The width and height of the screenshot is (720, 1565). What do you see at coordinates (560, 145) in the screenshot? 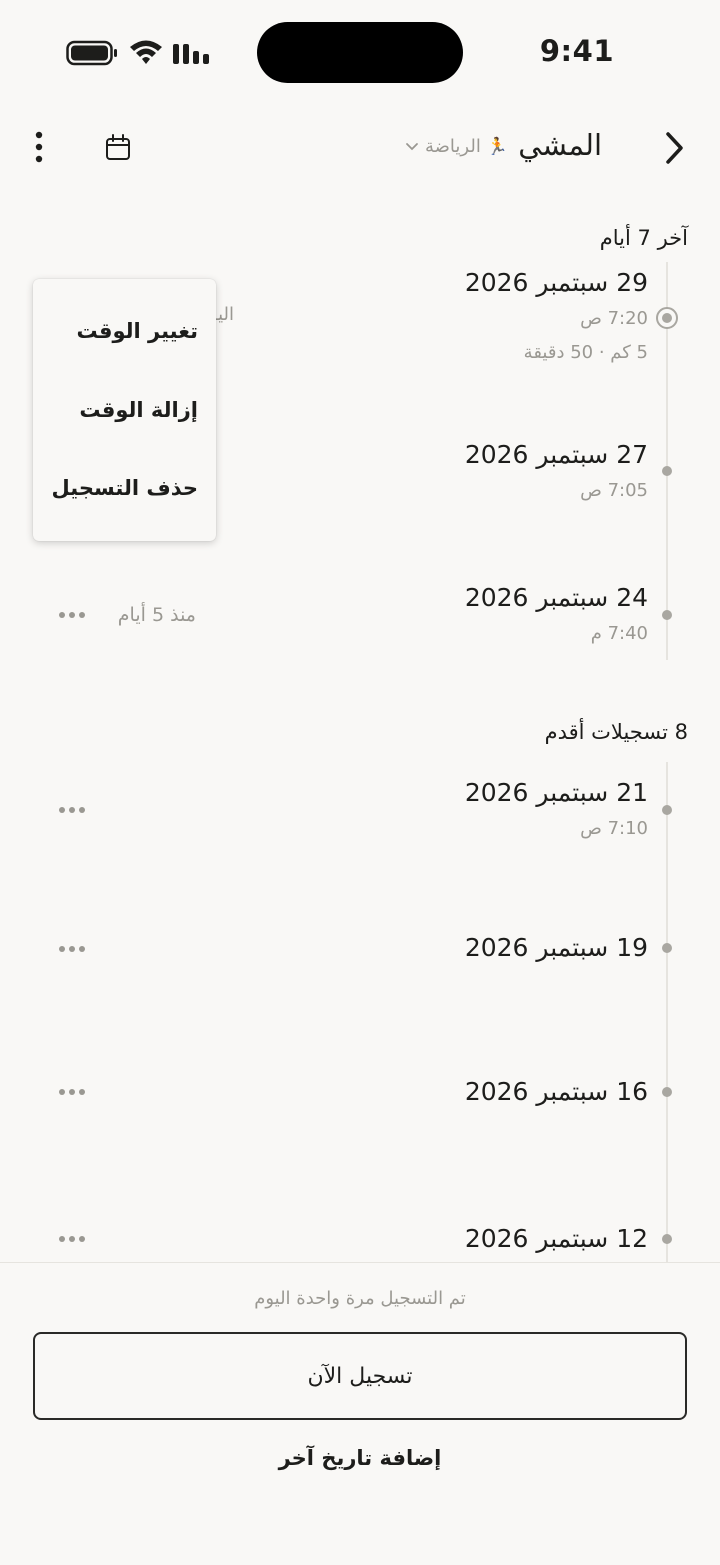
I see `page-title: المشي` at bounding box center [560, 145].